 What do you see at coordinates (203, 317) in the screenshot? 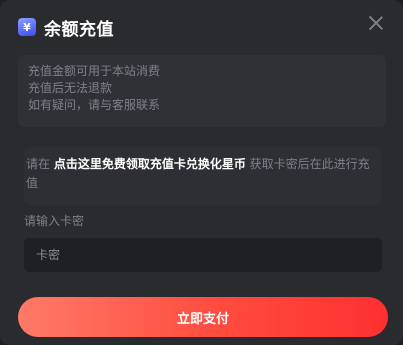
I see `pay-now-button: 立即支付` at bounding box center [203, 317].